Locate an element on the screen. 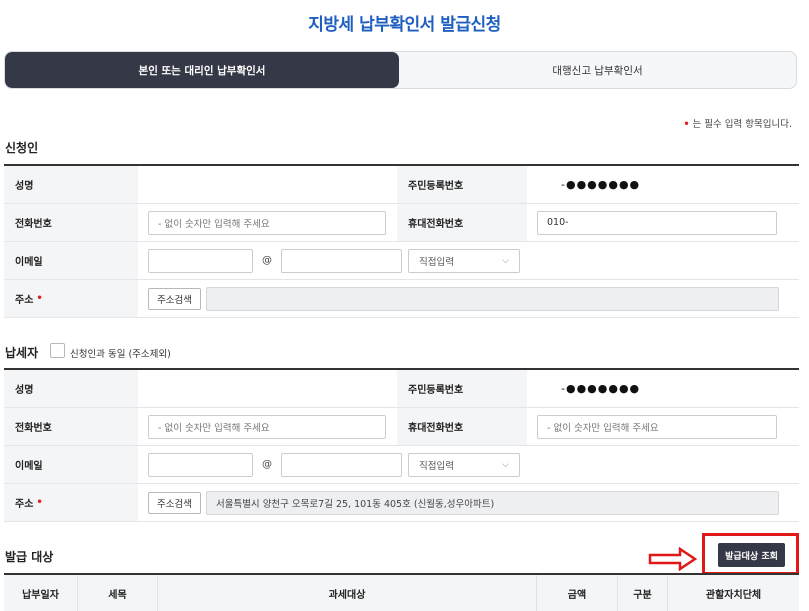  taxpayer-address-label: 주소 • is located at coordinates (71, 502).